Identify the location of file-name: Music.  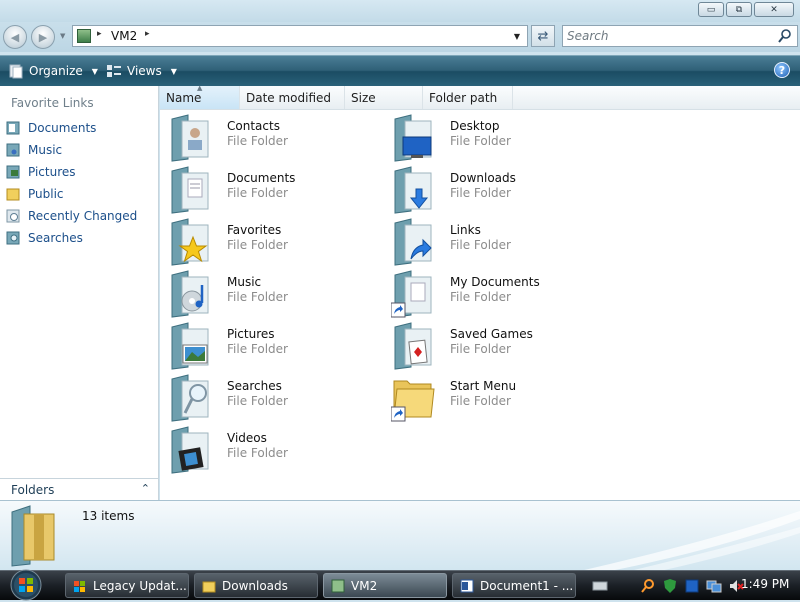
(244, 282).